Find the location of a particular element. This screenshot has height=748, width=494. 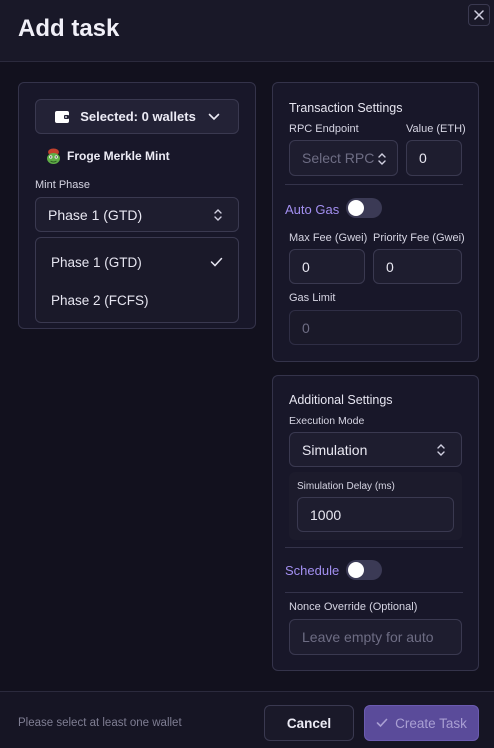

create-task-button: Create Task is located at coordinates (421, 723).